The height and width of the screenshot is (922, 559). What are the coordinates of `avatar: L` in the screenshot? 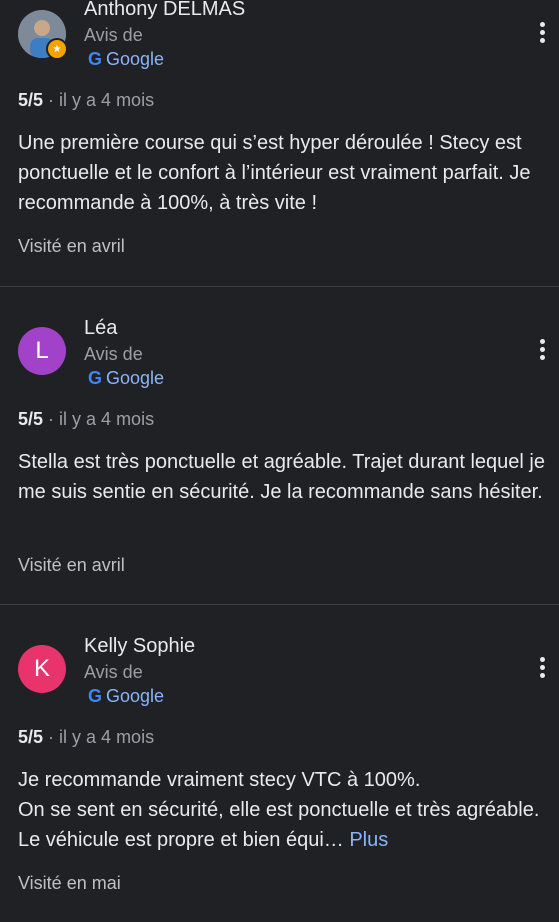 It's located at (42, 351).